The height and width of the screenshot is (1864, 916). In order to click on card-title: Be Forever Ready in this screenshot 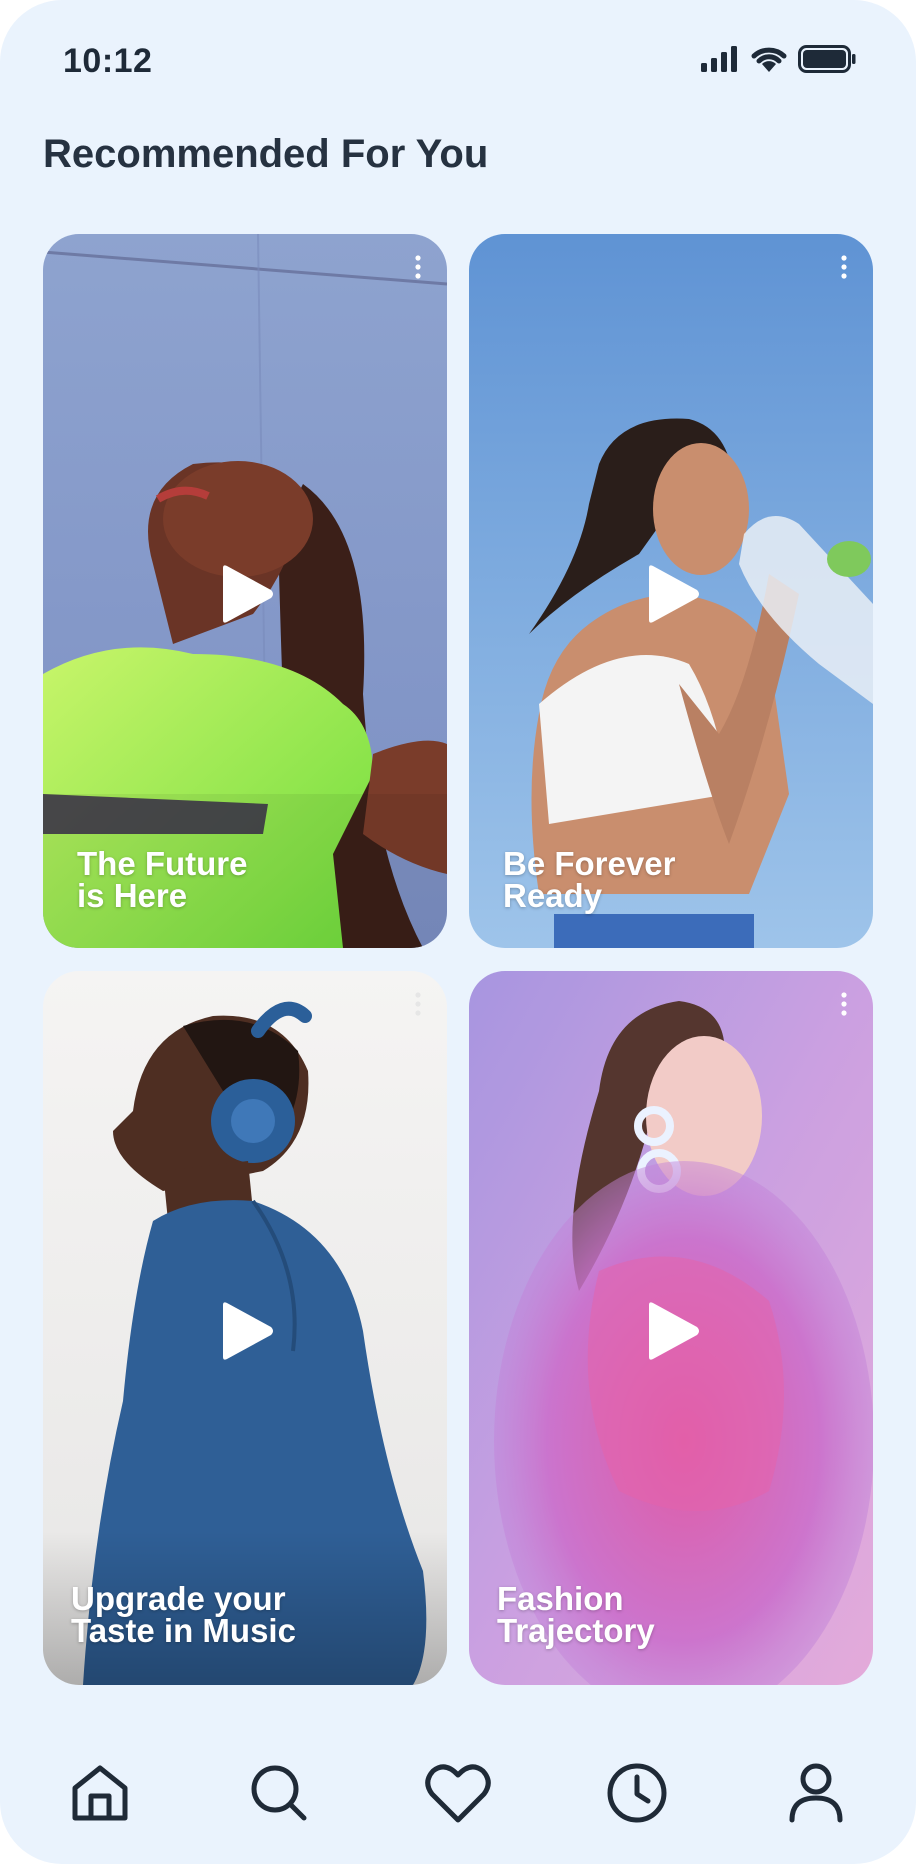, I will do `click(589, 879)`.